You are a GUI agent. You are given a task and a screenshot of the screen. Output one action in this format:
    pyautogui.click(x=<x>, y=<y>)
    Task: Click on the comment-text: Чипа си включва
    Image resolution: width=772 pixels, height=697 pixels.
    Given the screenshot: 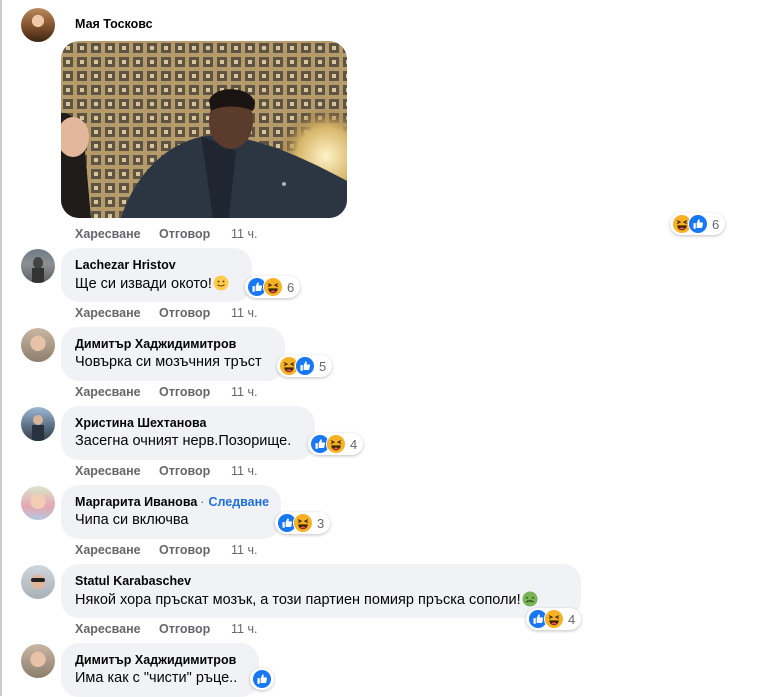 What is the action you would take?
    pyautogui.click(x=132, y=520)
    